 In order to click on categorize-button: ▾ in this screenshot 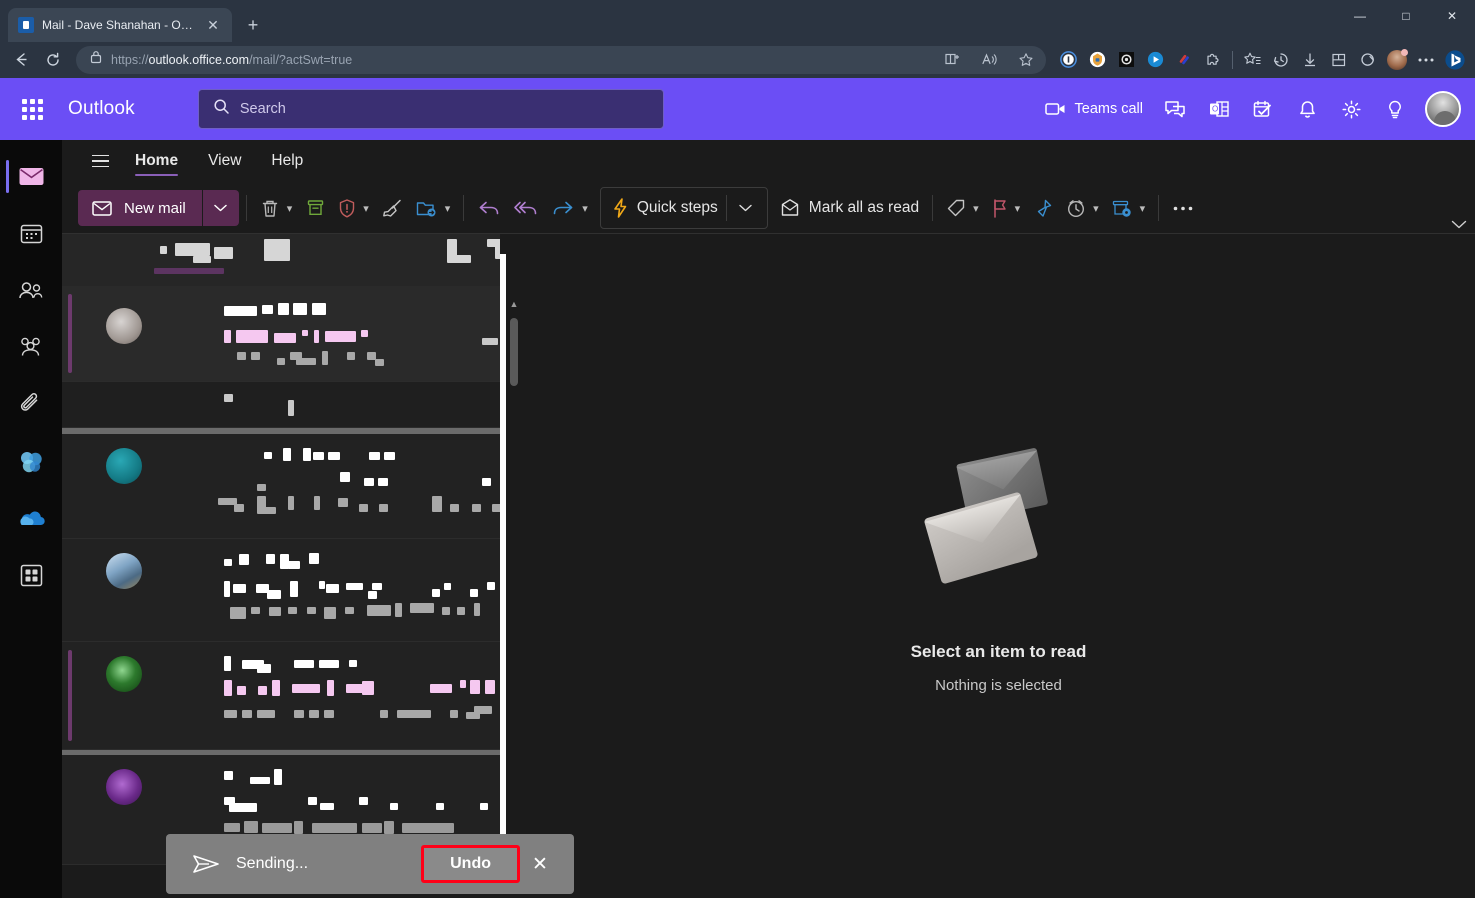, I will do `click(962, 208)`.